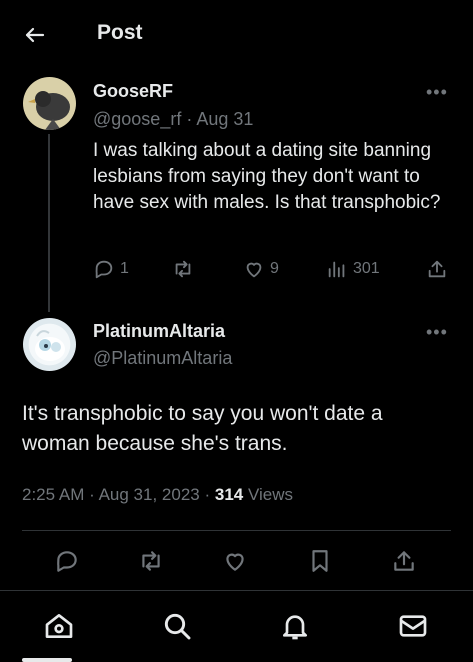 Image resolution: width=473 pixels, height=662 pixels. I want to click on author-handle: @PlatinumAltaria, so click(162, 358).